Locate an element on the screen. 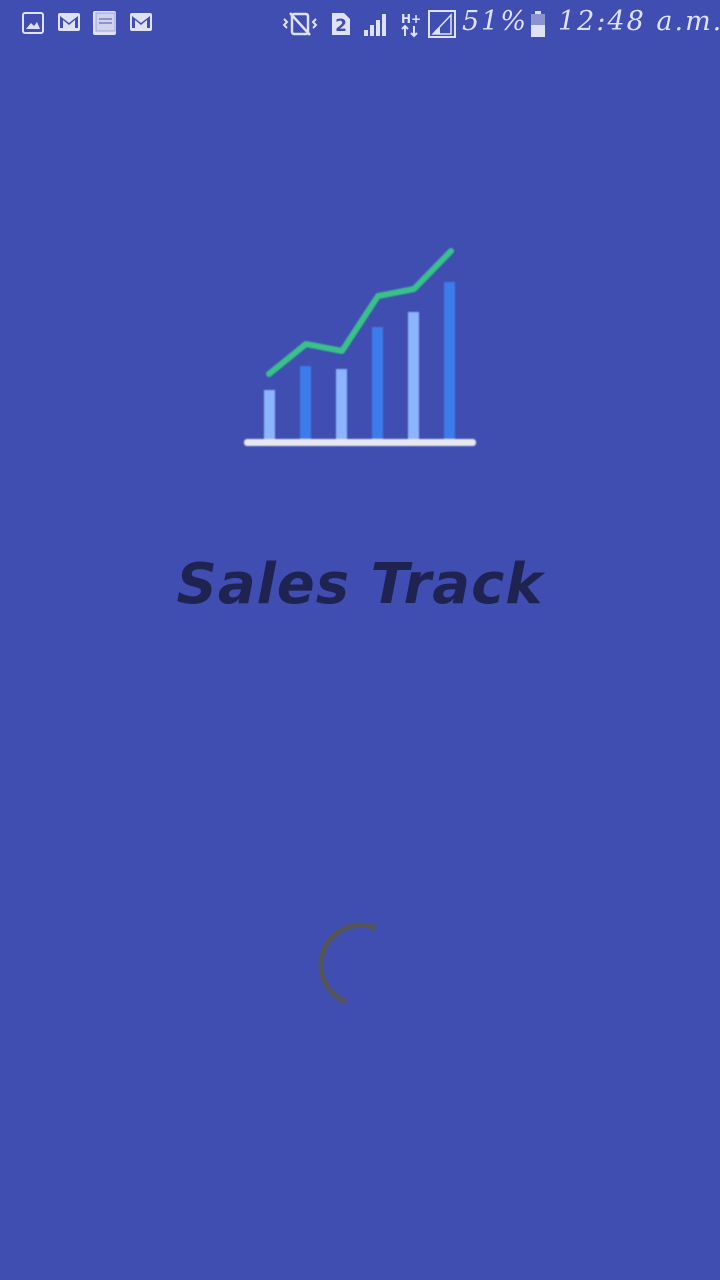 The width and height of the screenshot is (720, 1280). gallery-icon is located at coordinates (33, 23).